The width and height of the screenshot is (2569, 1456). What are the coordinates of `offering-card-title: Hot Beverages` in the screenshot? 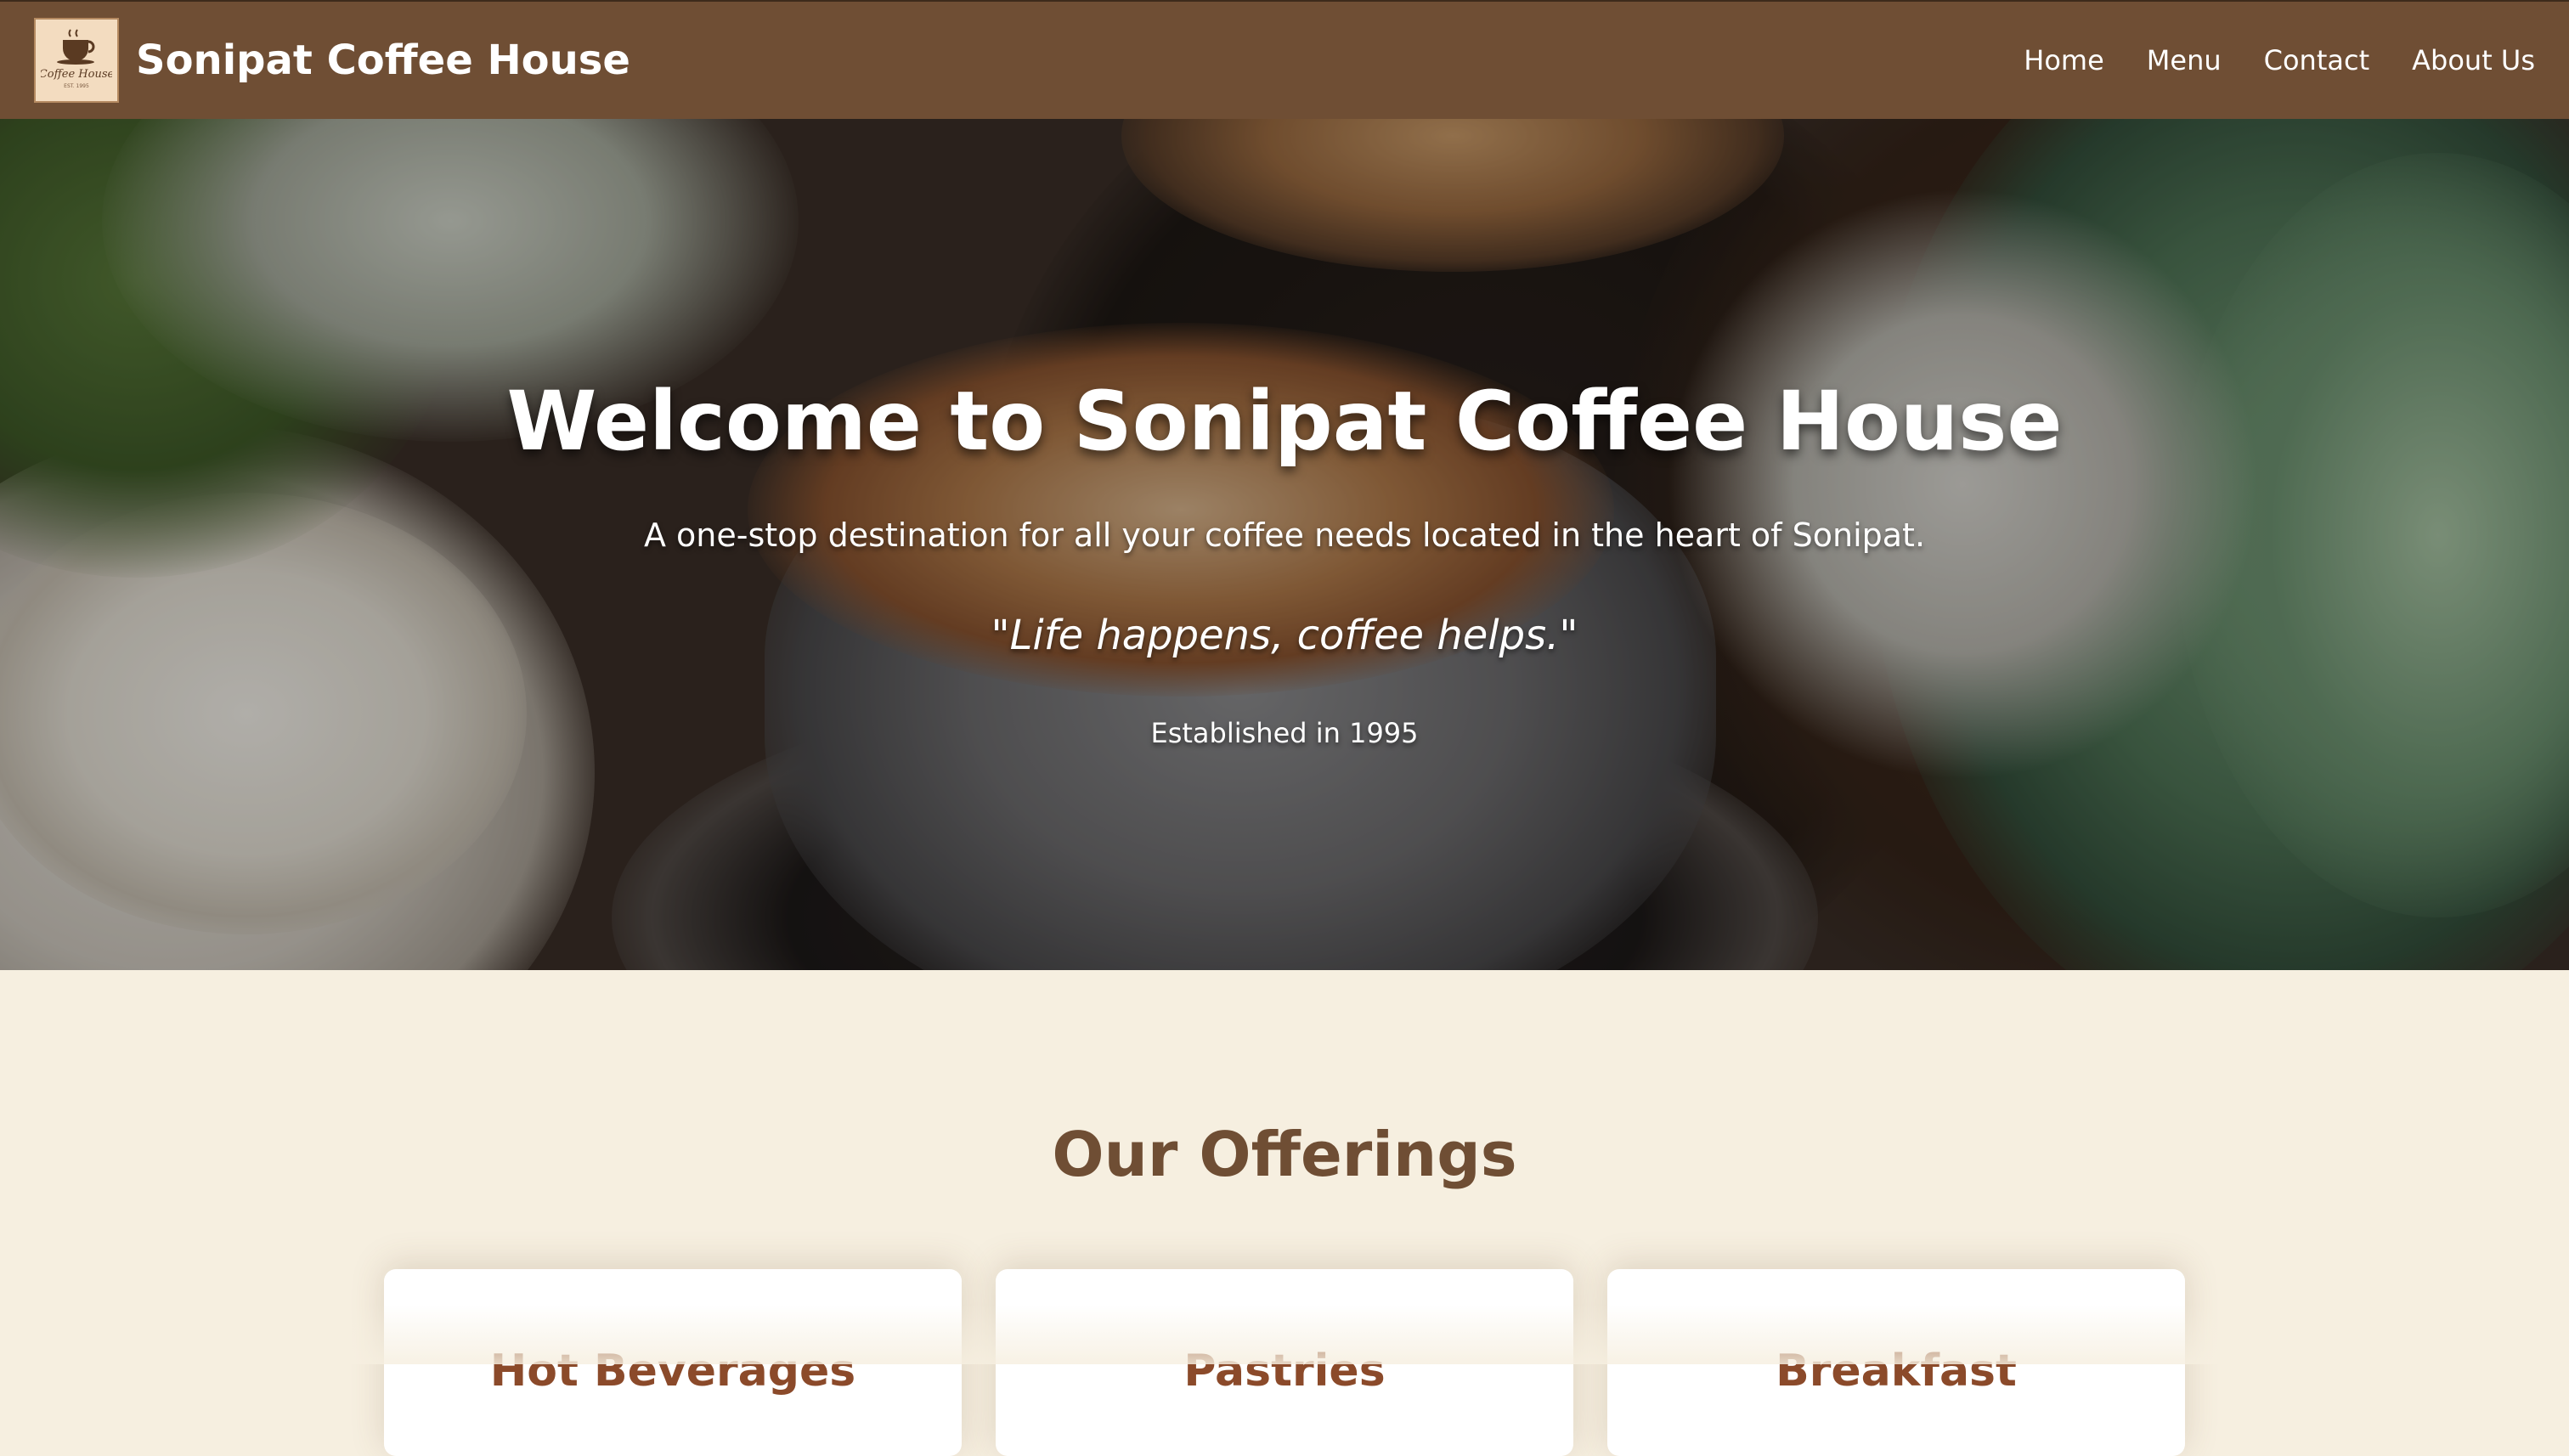 It's located at (673, 1372).